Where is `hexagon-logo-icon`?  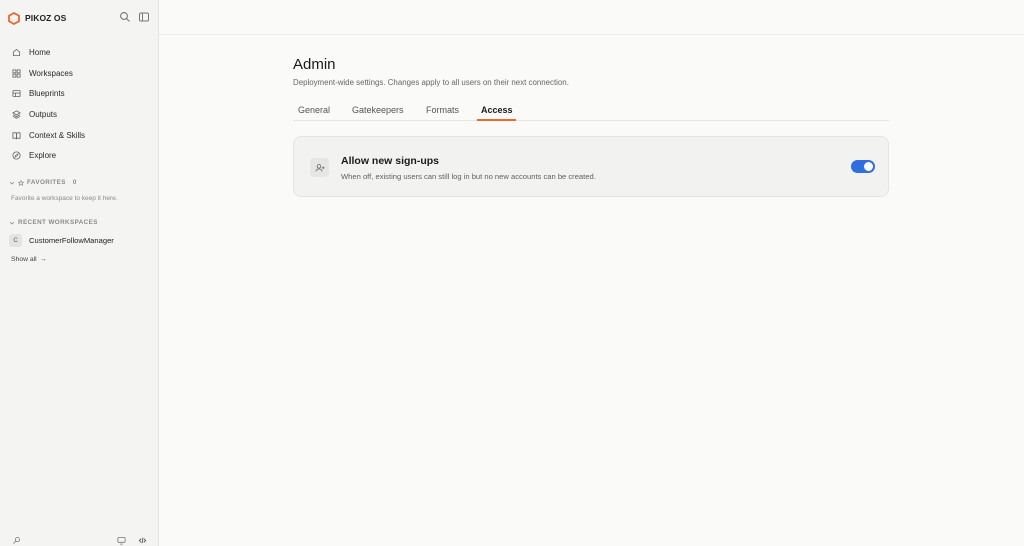 hexagon-logo-icon is located at coordinates (14, 18).